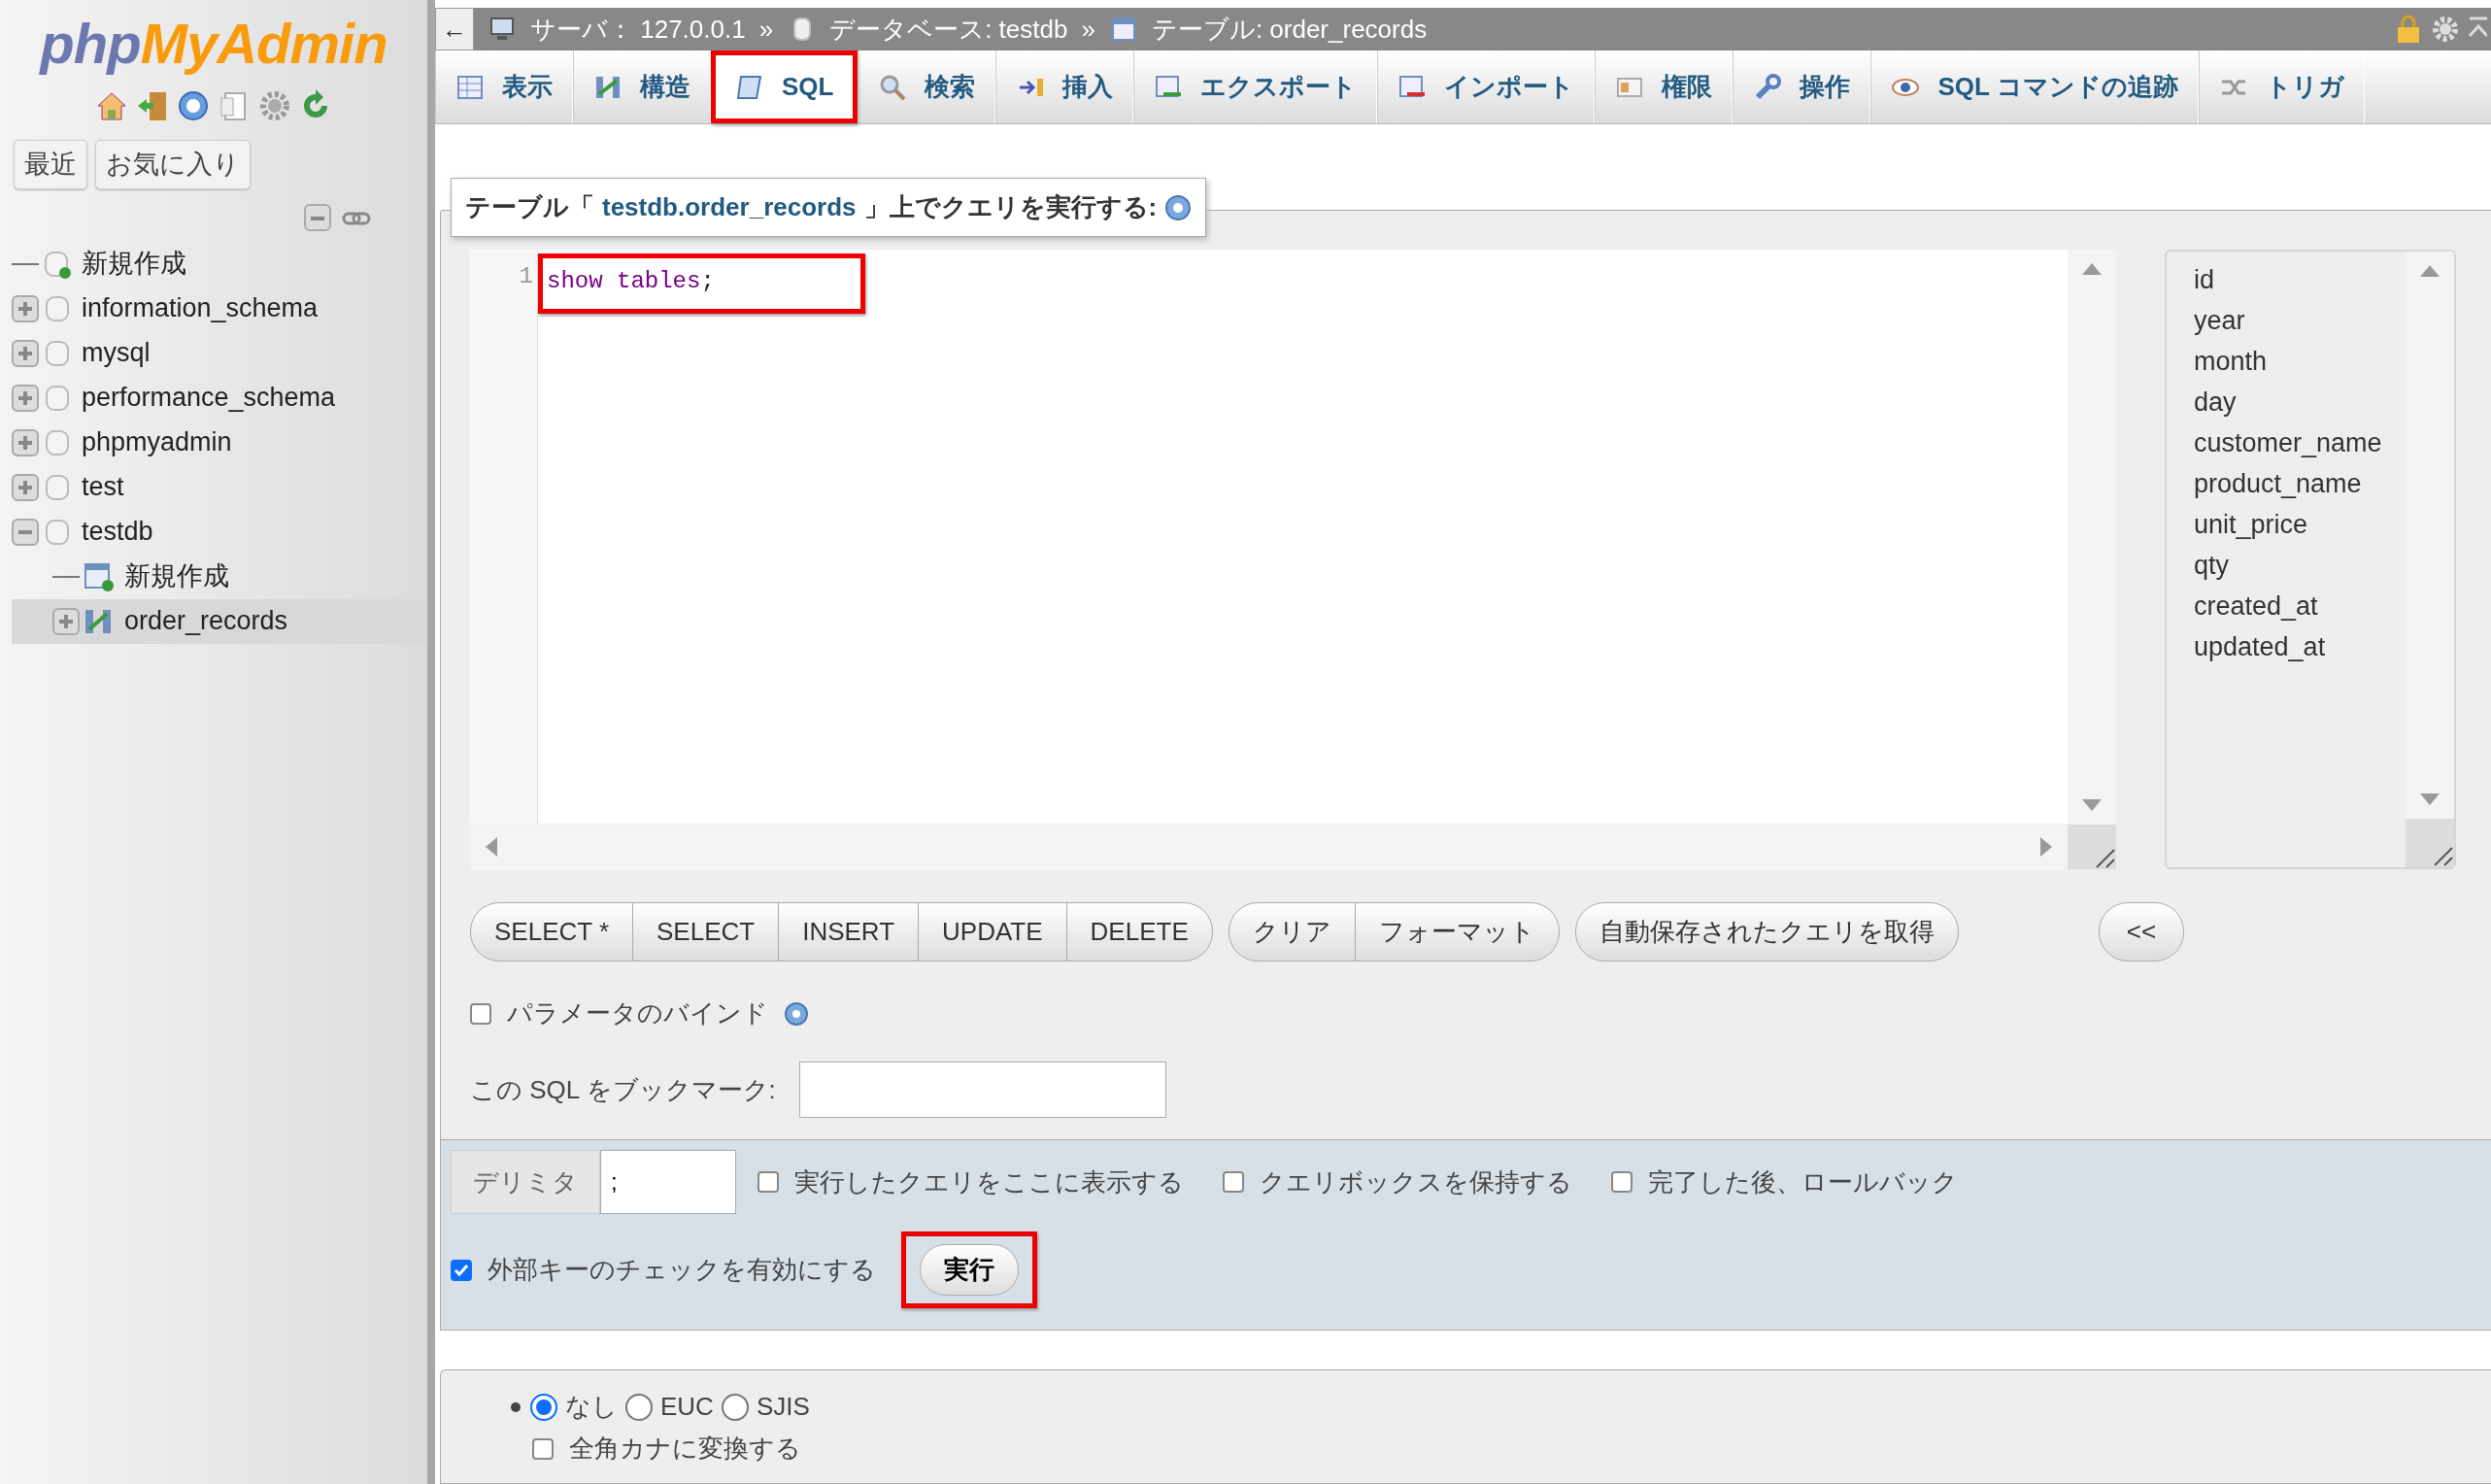  What do you see at coordinates (2300, 442) in the screenshot?
I see `column-item: customer_name` at bounding box center [2300, 442].